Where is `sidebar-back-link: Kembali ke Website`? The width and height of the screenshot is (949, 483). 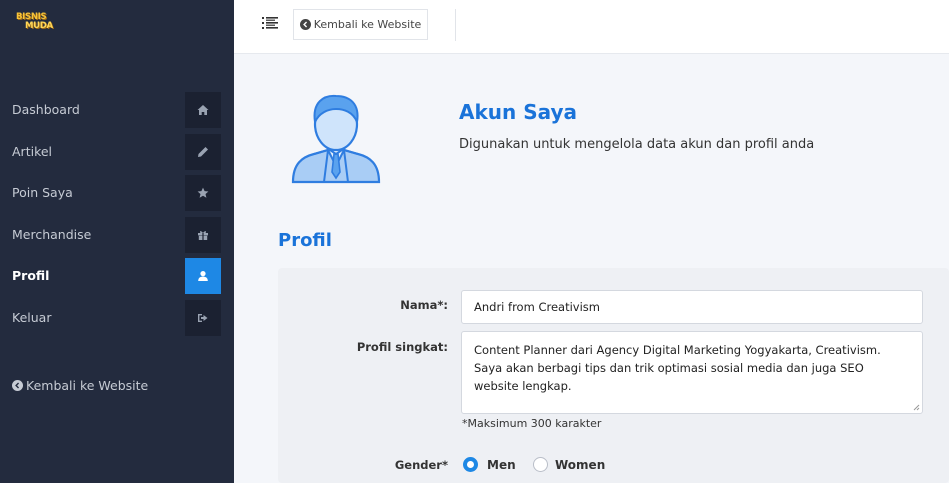 sidebar-back-link: Kembali ke Website is located at coordinates (80, 385).